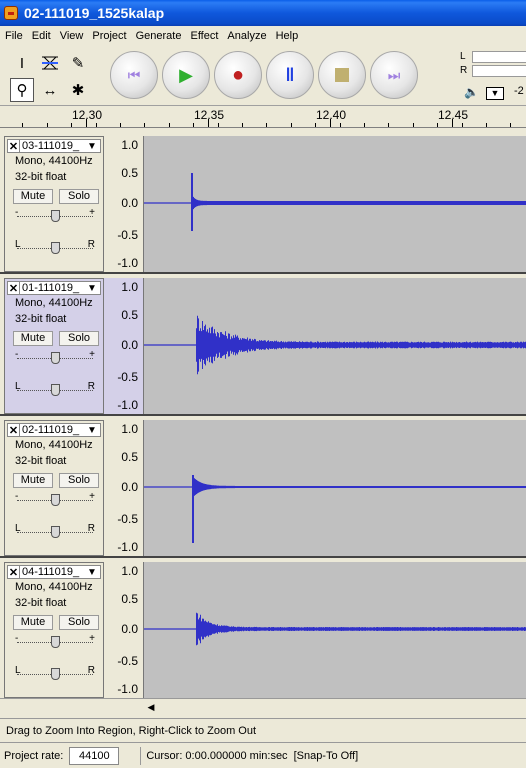 This screenshot has height=768, width=526. I want to click on stop-icon, so click(342, 75).